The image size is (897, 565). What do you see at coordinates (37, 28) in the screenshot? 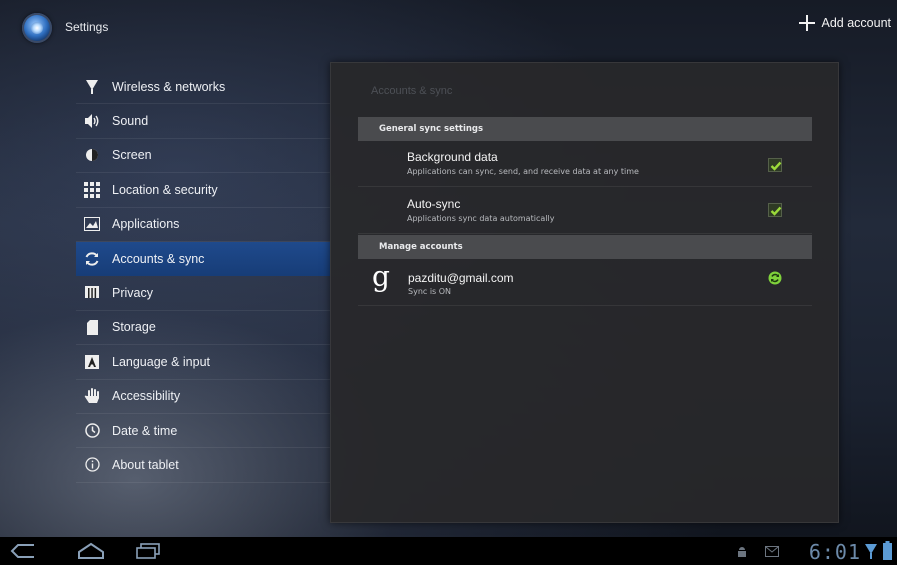
I see `settings-app-icon` at bounding box center [37, 28].